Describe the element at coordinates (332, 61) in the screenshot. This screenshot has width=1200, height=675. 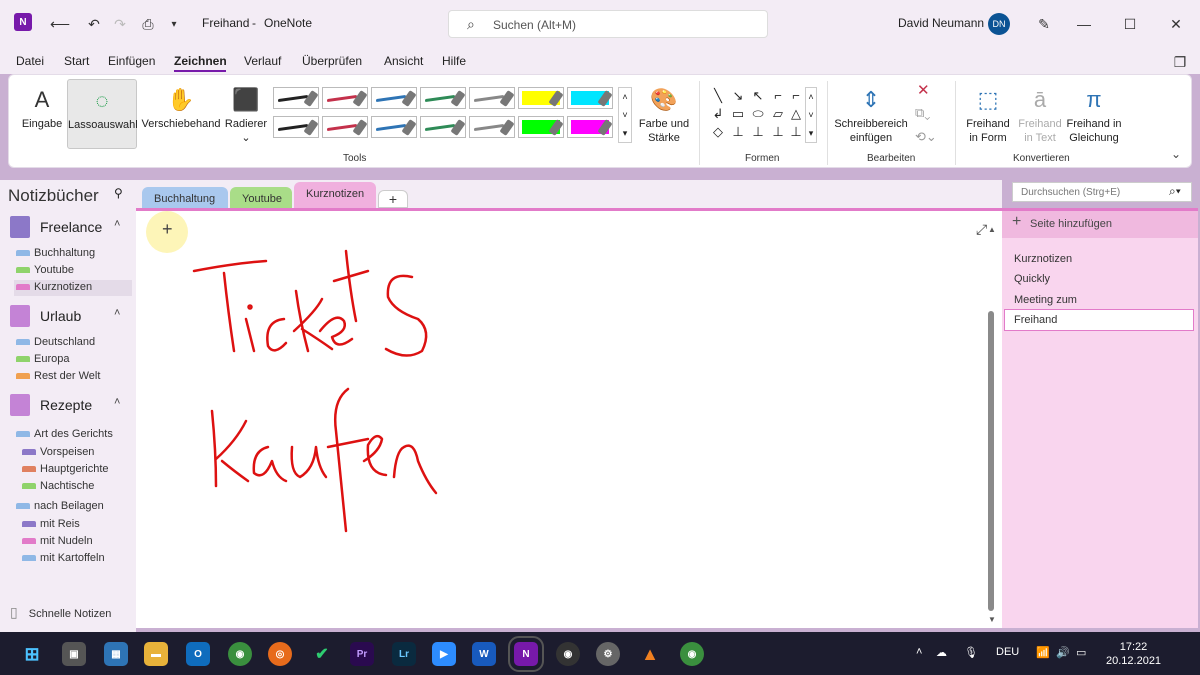
I see `menu-ueberpruefen: Überprüfen` at that location.